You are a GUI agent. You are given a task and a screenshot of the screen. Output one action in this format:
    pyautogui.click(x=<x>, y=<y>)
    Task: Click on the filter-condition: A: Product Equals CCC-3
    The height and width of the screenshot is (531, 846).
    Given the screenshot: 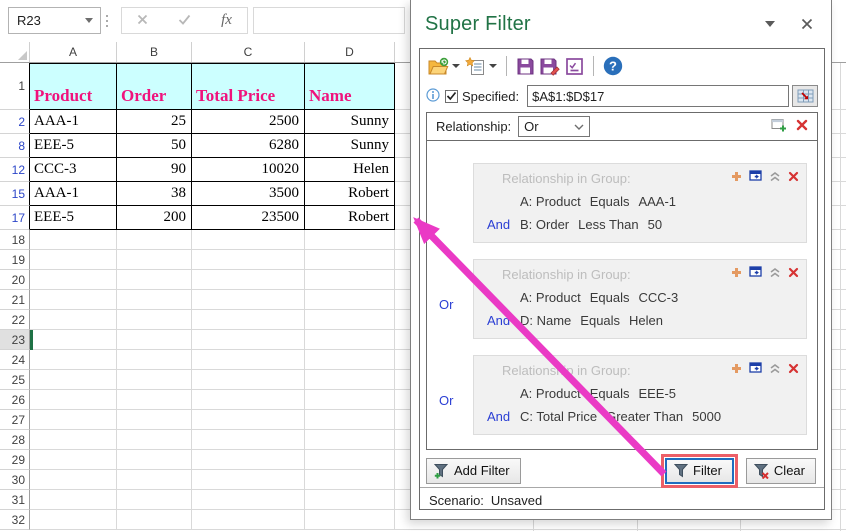 What is the action you would take?
    pyautogui.click(x=582, y=297)
    